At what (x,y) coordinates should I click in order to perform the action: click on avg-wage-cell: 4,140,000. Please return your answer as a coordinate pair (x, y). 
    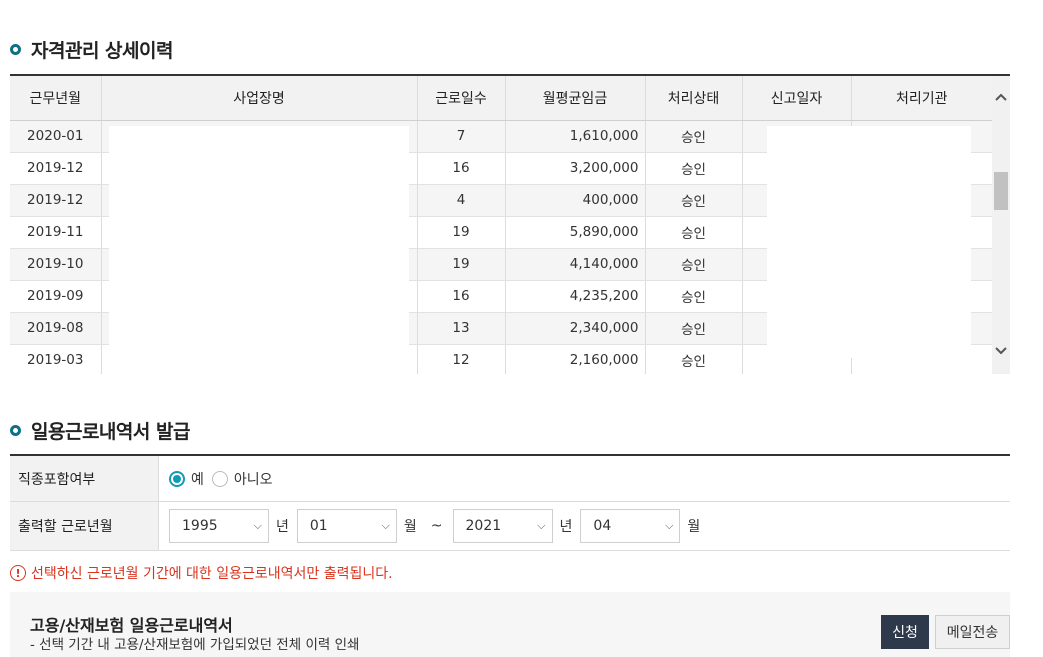
    Looking at the image, I should click on (575, 264).